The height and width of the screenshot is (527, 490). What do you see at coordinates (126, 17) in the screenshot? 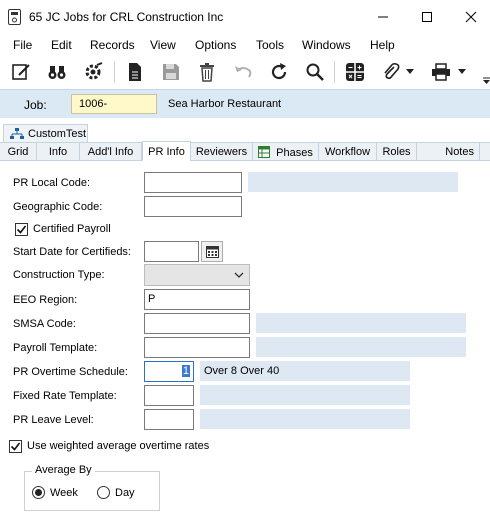
I see `window-title: 65 JC Jobs for CRL Construction Inc` at bounding box center [126, 17].